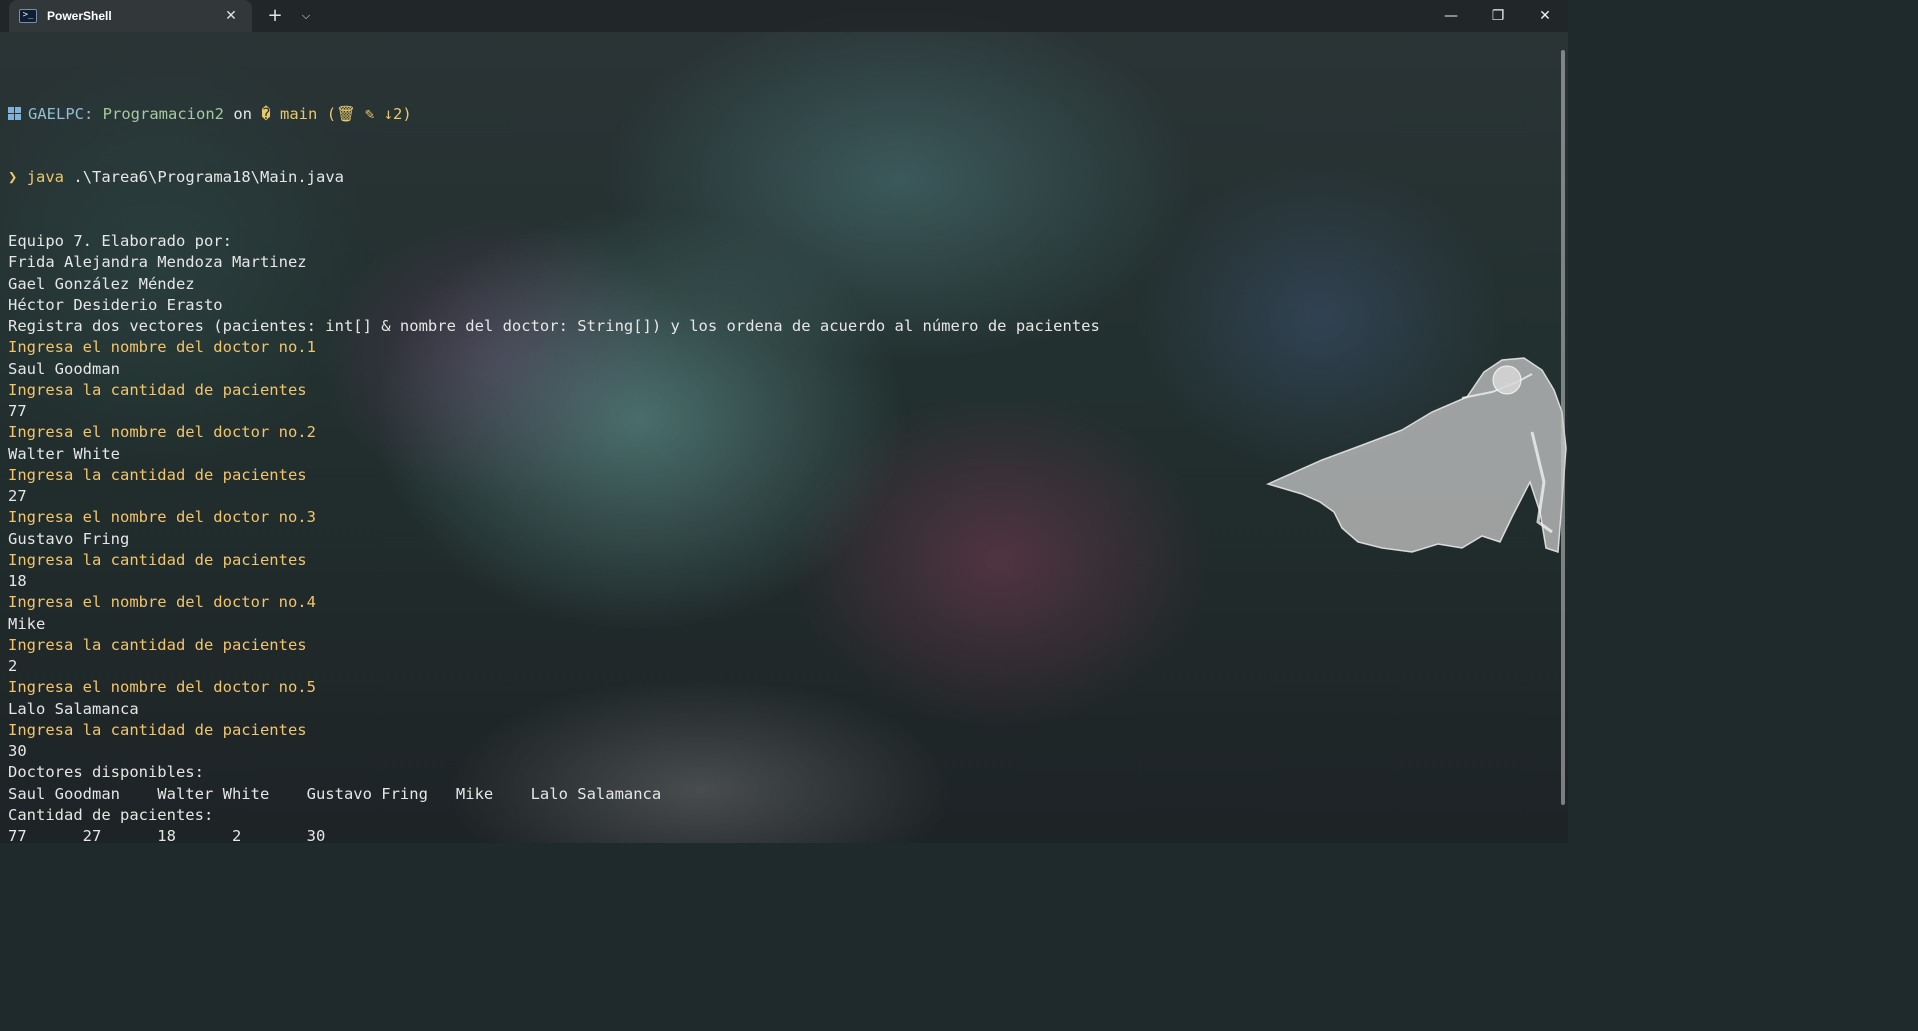 The image size is (1918, 1031). Describe the element at coordinates (1451, 16) in the screenshot. I see `minimize-button: —` at that location.